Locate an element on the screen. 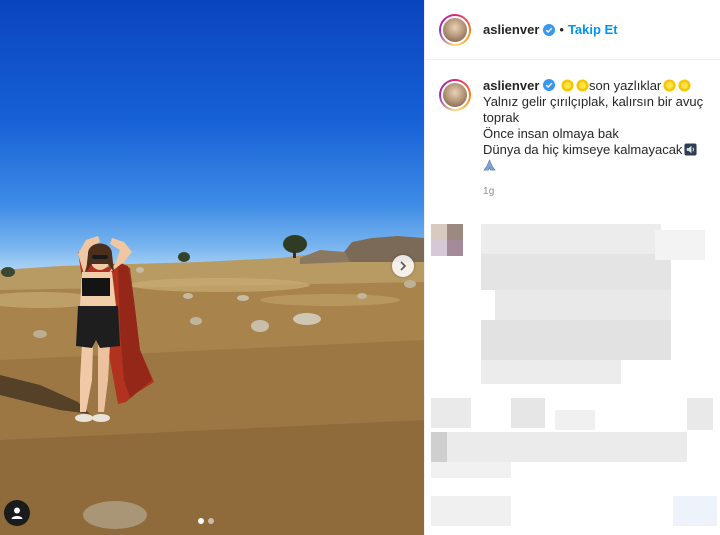 This screenshot has height=535, width=720. follow-button: Takip Et is located at coordinates (593, 29).